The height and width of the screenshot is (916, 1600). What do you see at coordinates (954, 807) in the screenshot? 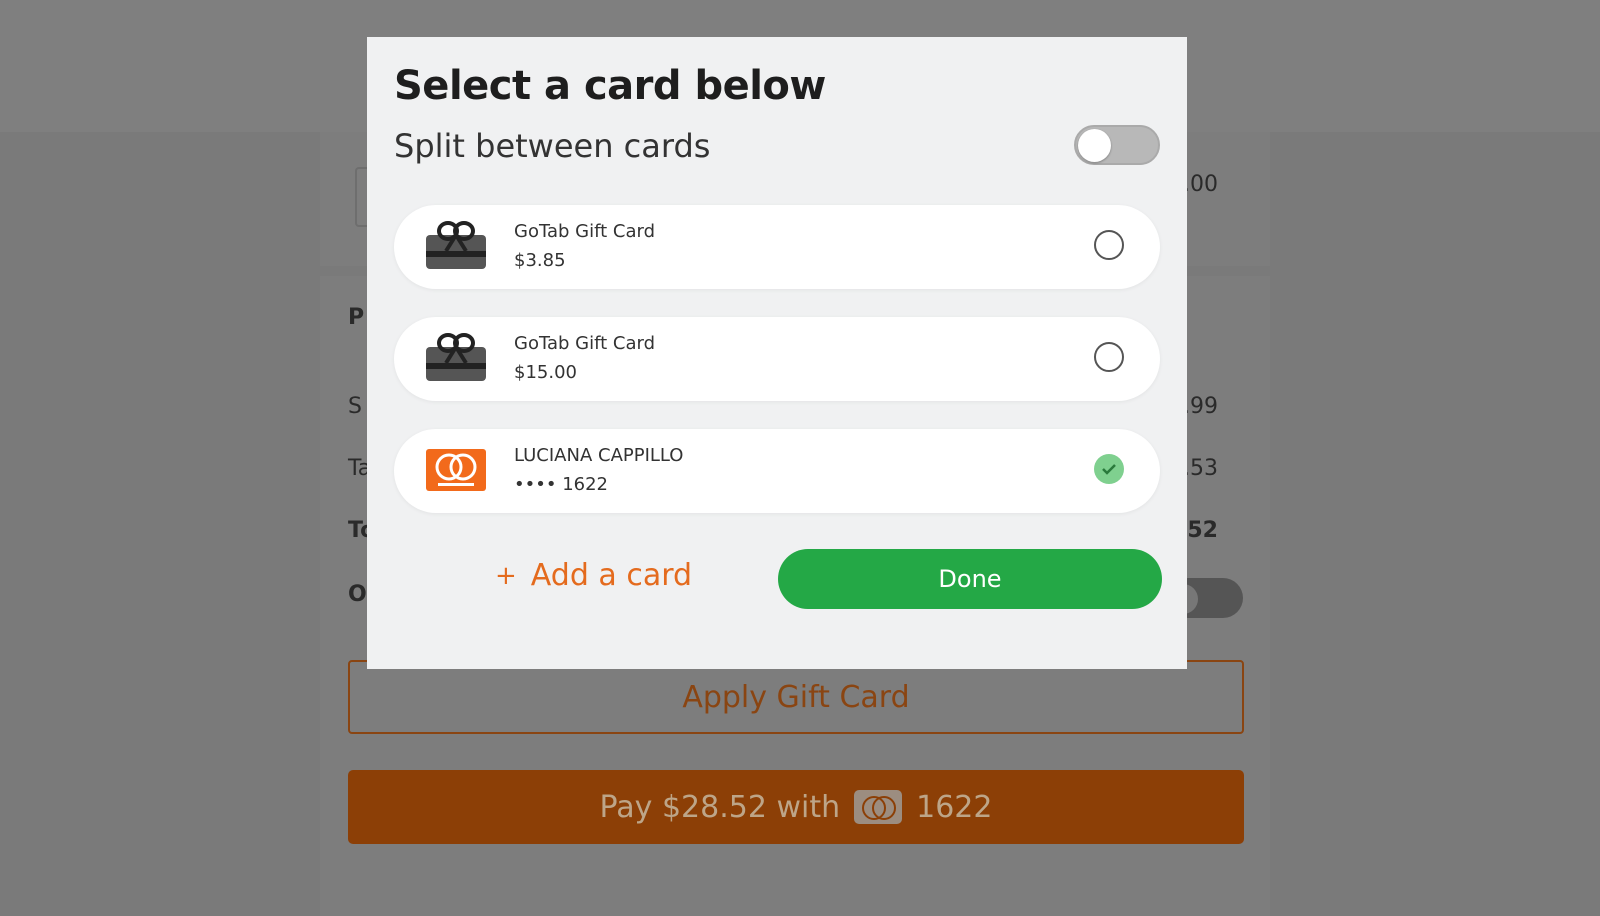
I see `pay-last4: 1622` at bounding box center [954, 807].